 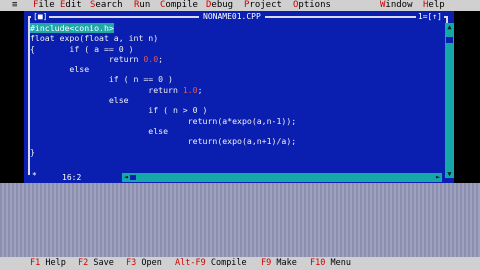 What do you see at coordinates (82, 48) in the screenshot?
I see `code-text: { if ( a == 0 )` at bounding box center [82, 48].